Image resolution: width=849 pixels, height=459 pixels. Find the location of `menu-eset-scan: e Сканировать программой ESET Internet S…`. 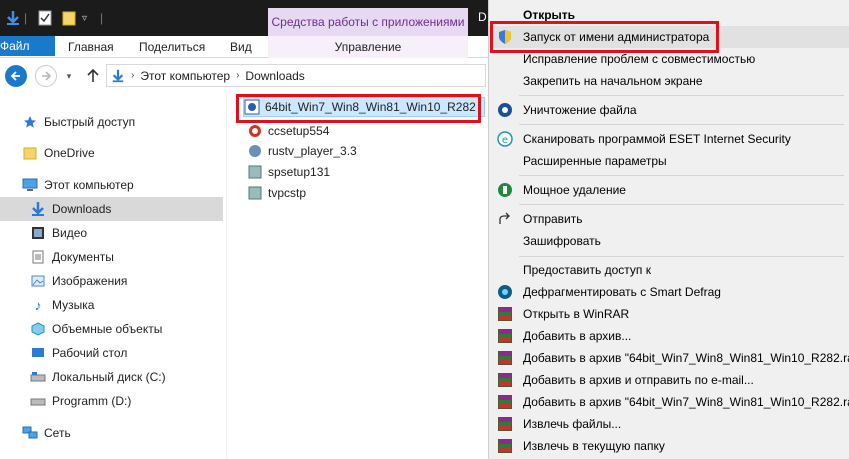

menu-eset-scan: e Сканировать программой ESET Internet S… is located at coordinates (669, 139).